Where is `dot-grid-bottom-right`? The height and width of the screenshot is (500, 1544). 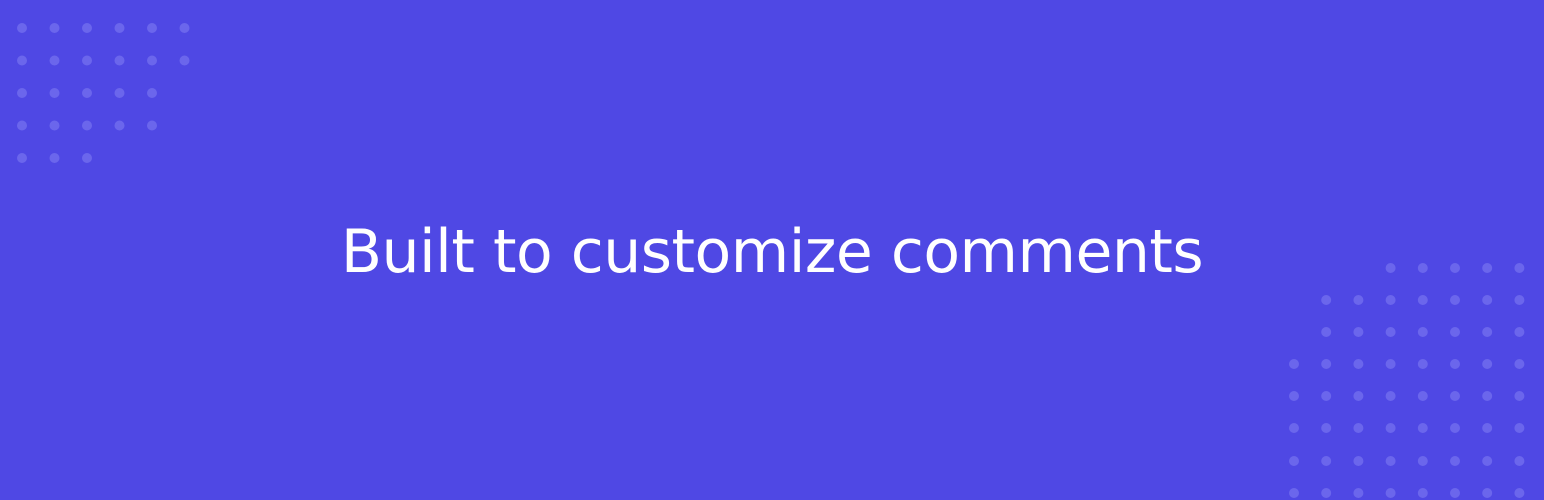 dot-grid-bottom-right is located at coordinates (1407, 380).